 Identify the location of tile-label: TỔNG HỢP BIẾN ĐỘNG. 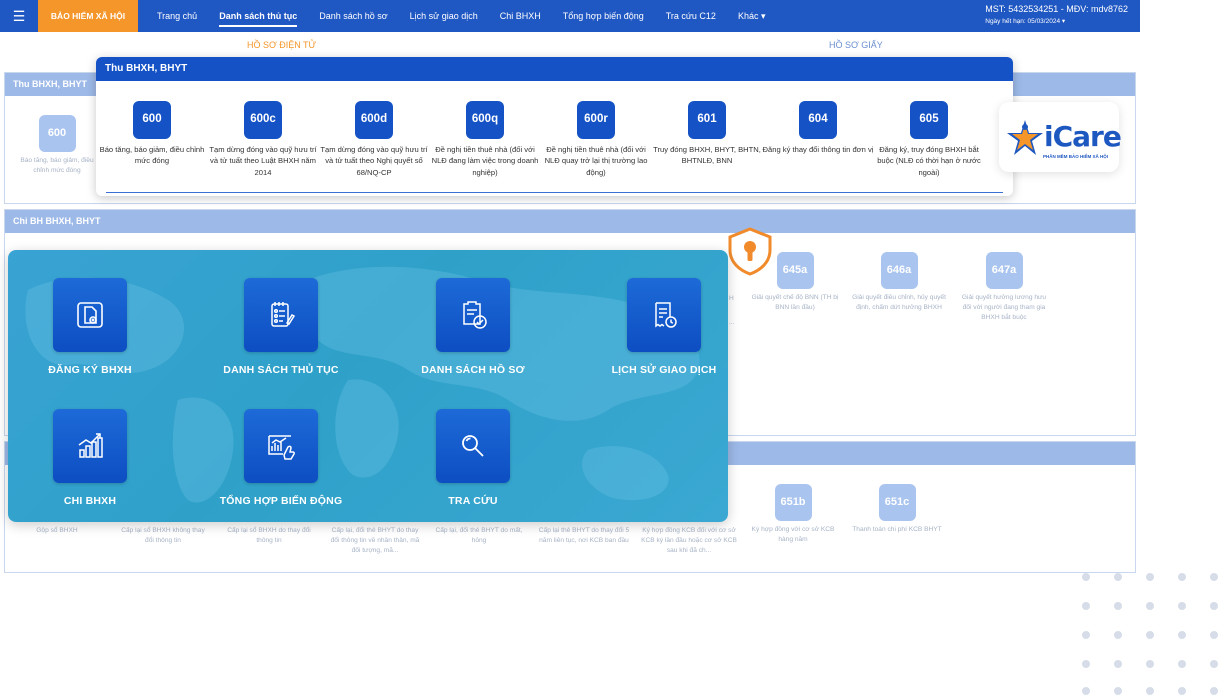
(281, 501).